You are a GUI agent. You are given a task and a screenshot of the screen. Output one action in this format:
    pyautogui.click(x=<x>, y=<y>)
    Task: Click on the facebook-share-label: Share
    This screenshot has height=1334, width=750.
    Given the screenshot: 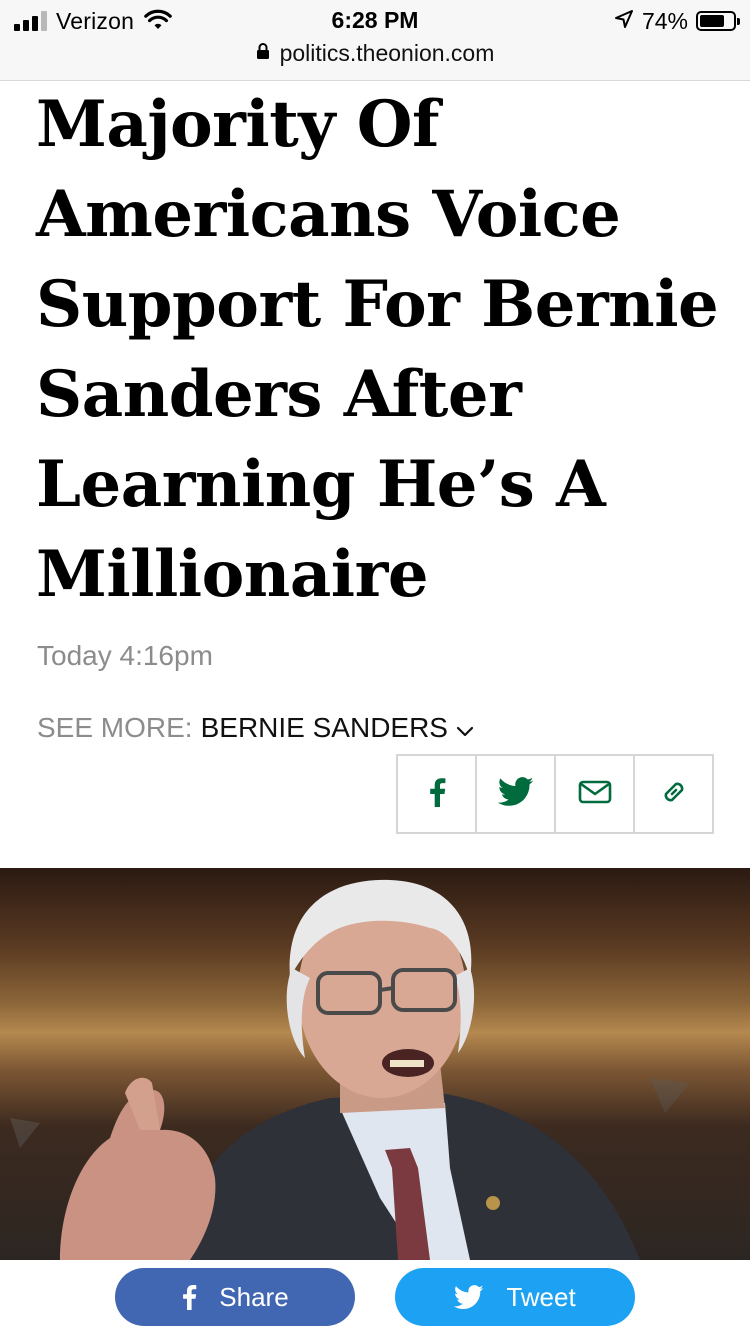 What is the action you would take?
    pyautogui.click(x=254, y=1296)
    